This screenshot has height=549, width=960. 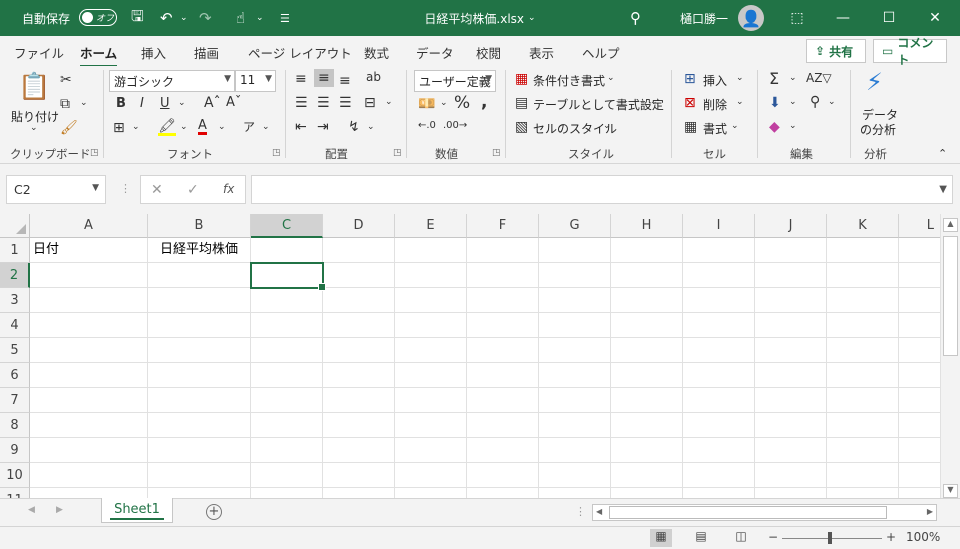 I want to click on currency-icon: 💴, so click(x=426, y=104).